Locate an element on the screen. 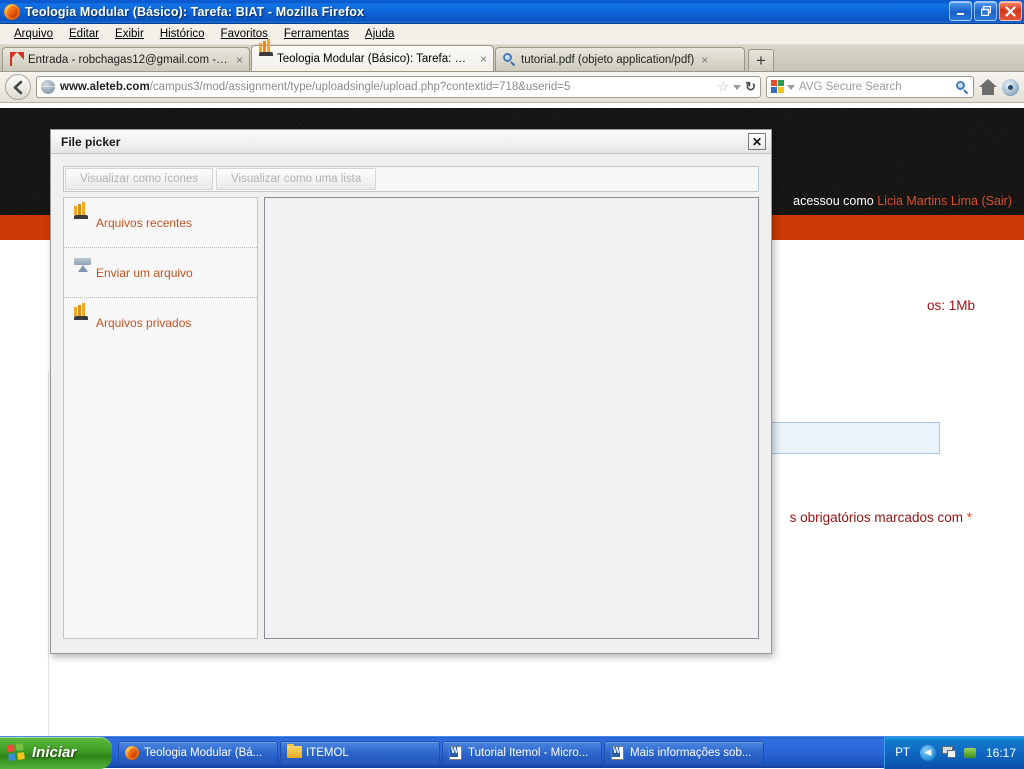 This screenshot has width=1024, height=769. window-controls is located at coordinates (985, 11).